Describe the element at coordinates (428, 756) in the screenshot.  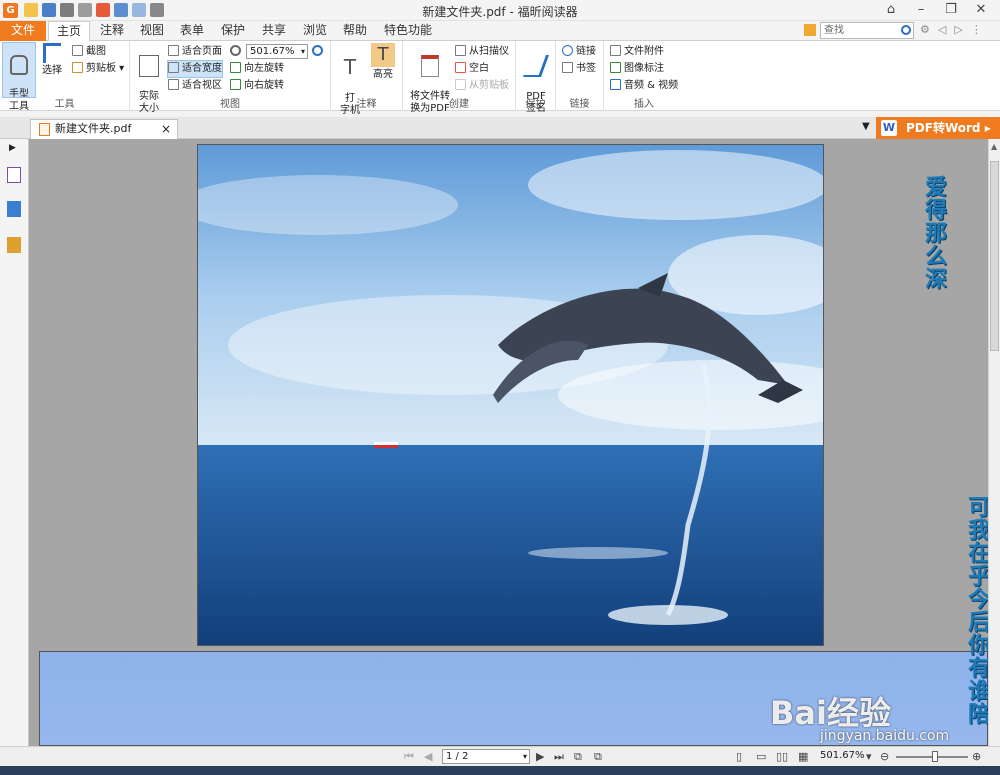
I see `previous-page-icon: ◀` at that location.